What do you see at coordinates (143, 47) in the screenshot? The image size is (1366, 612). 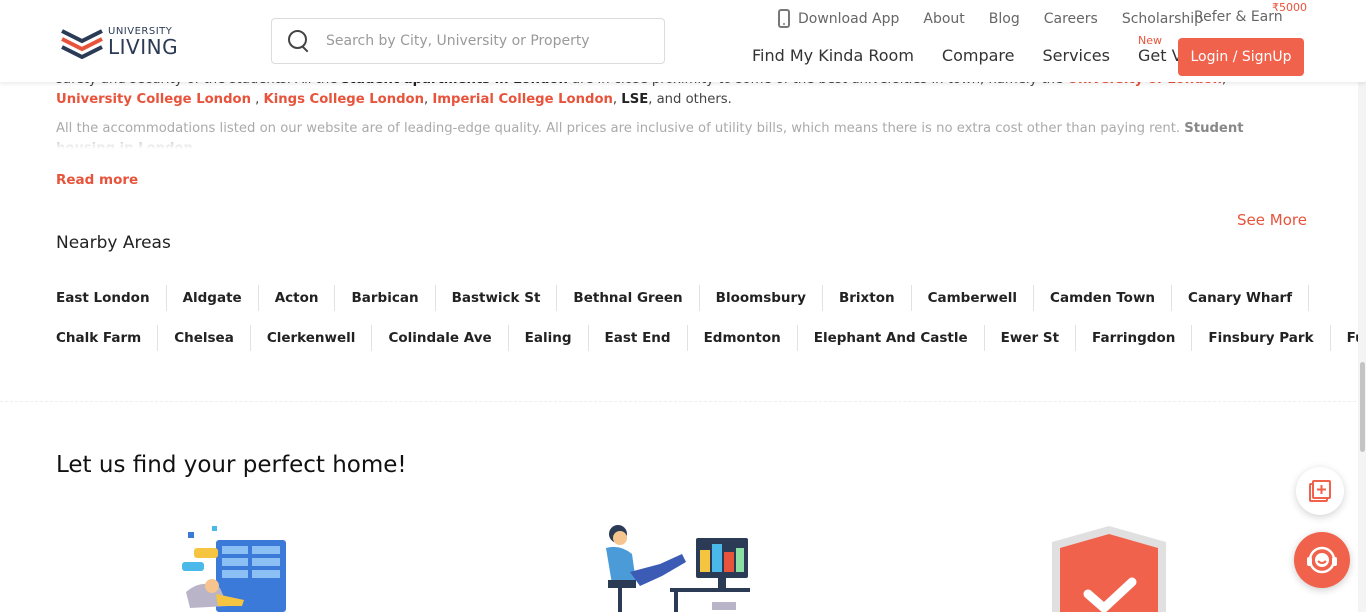 I see `logo-text-big: LIVING` at bounding box center [143, 47].